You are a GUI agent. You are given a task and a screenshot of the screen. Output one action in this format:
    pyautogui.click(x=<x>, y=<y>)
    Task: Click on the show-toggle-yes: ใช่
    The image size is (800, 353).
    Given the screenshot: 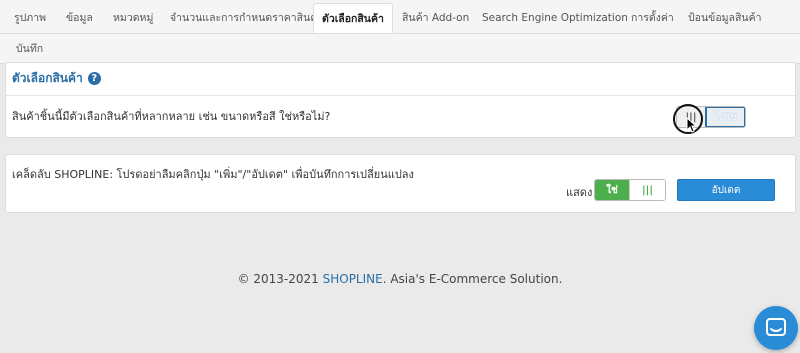 What is the action you would take?
    pyautogui.click(x=612, y=190)
    